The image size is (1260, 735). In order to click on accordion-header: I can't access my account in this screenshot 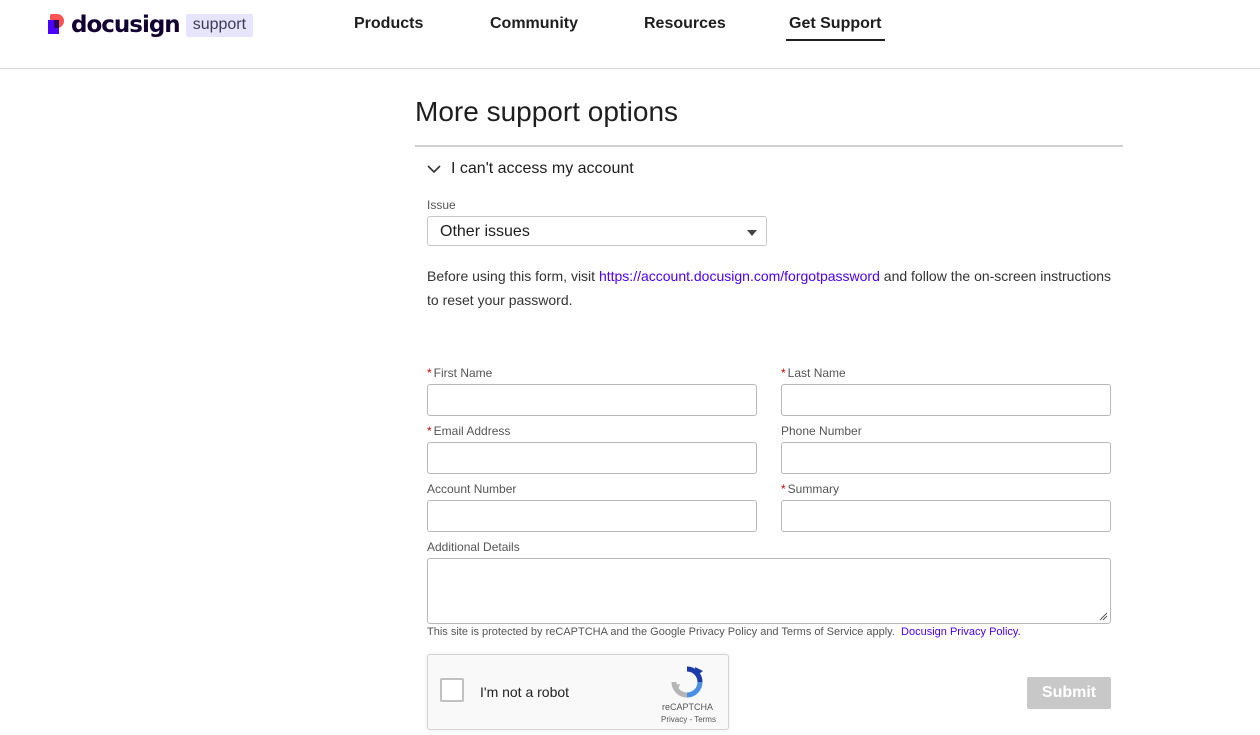, I will do `click(769, 169)`.